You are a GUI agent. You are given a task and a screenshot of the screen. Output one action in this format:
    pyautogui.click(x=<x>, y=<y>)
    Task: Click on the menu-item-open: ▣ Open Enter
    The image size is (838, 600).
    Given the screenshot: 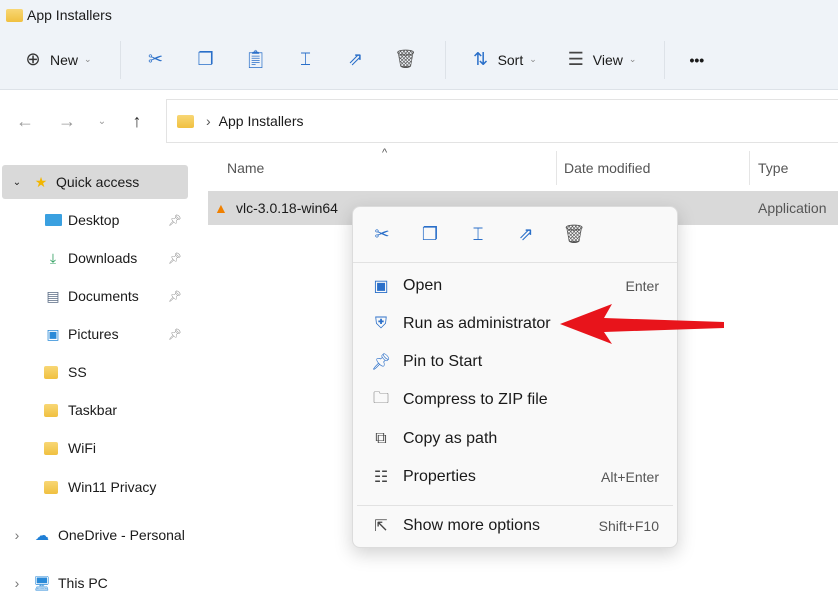 What is the action you would take?
    pyautogui.click(x=515, y=286)
    